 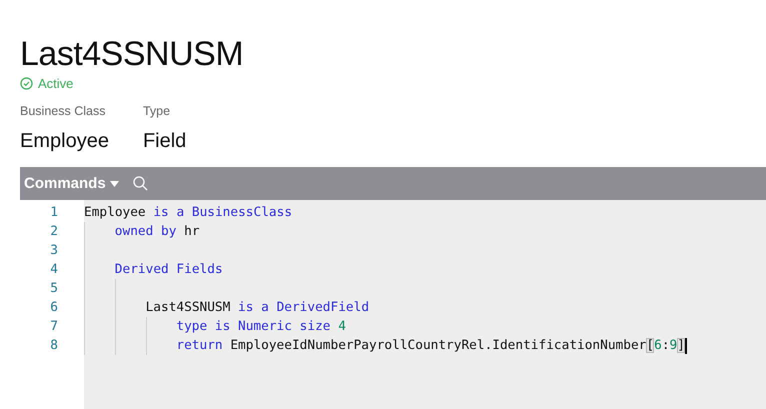 What do you see at coordinates (63, 112) in the screenshot?
I see `property-label: Business Class` at bounding box center [63, 112].